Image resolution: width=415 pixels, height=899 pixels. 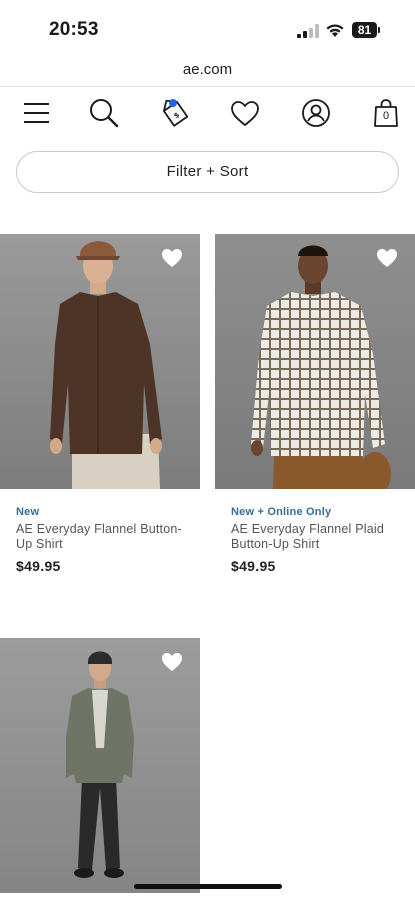 What do you see at coordinates (207, 112) in the screenshot?
I see `site-nav: $ 0` at bounding box center [207, 112].